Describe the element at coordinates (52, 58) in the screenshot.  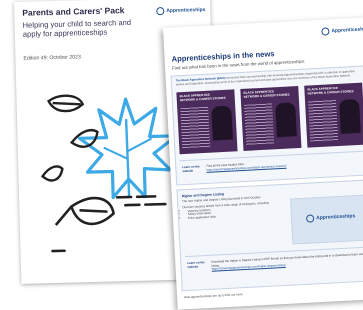
I see `cover-edition: Edition 49: October 2023` at that location.